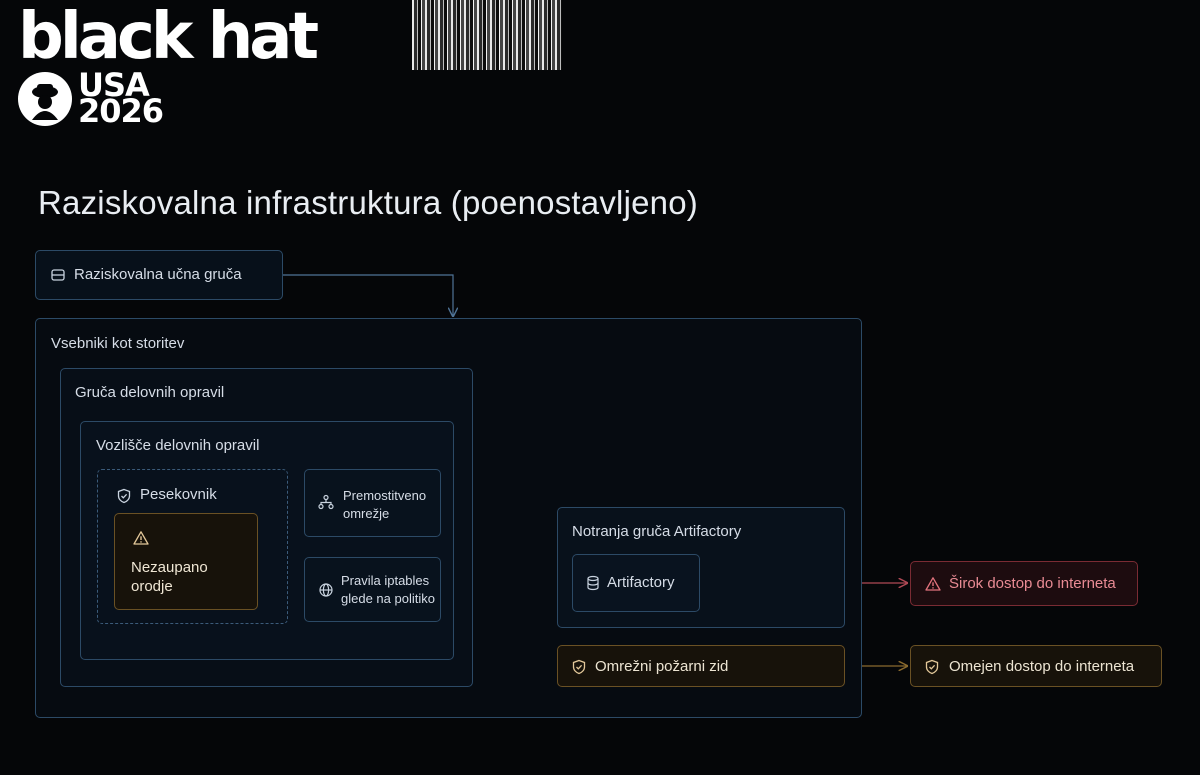 This screenshot has height=775, width=1200. Describe the element at coordinates (366, 513) in the screenshot. I see `bridge-network-line2: omrežje` at that location.